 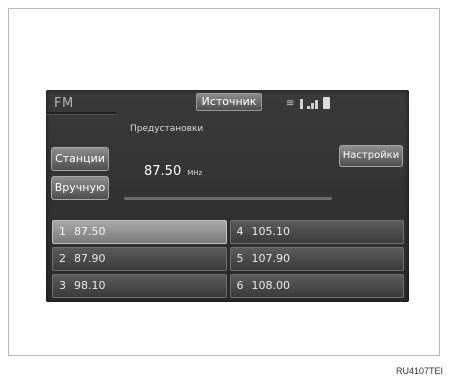 What do you see at coordinates (139, 259) in the screenshot?
I see `preset-button-2: 2 87.90` at bounding box center [139, 259].